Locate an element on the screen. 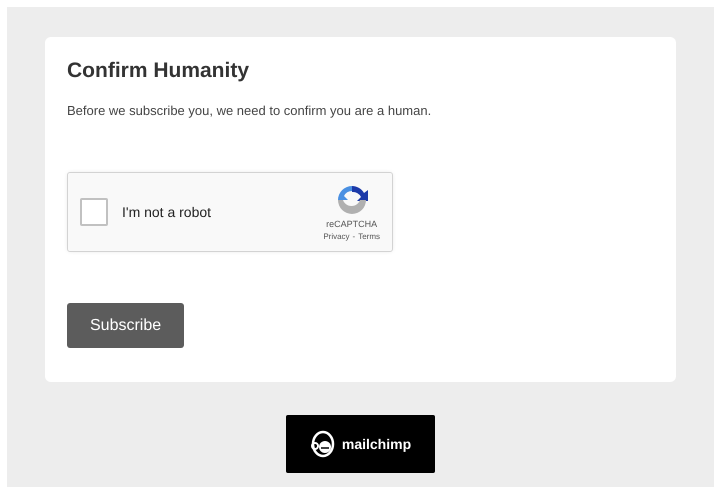 The image size is (721, 487). mailchimp-wordmark: mailchimp is located at coordinates (377, 444).